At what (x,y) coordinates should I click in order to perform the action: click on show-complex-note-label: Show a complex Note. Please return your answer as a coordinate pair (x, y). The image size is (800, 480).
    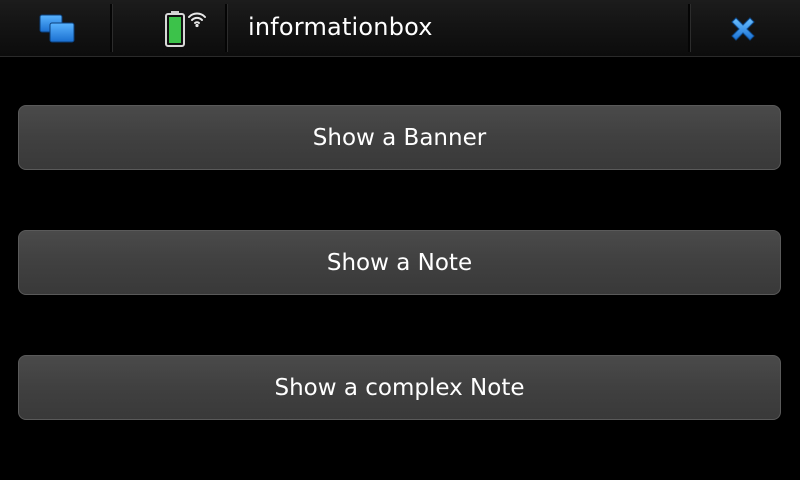
    Looking at the image, I should click on (399, 387).